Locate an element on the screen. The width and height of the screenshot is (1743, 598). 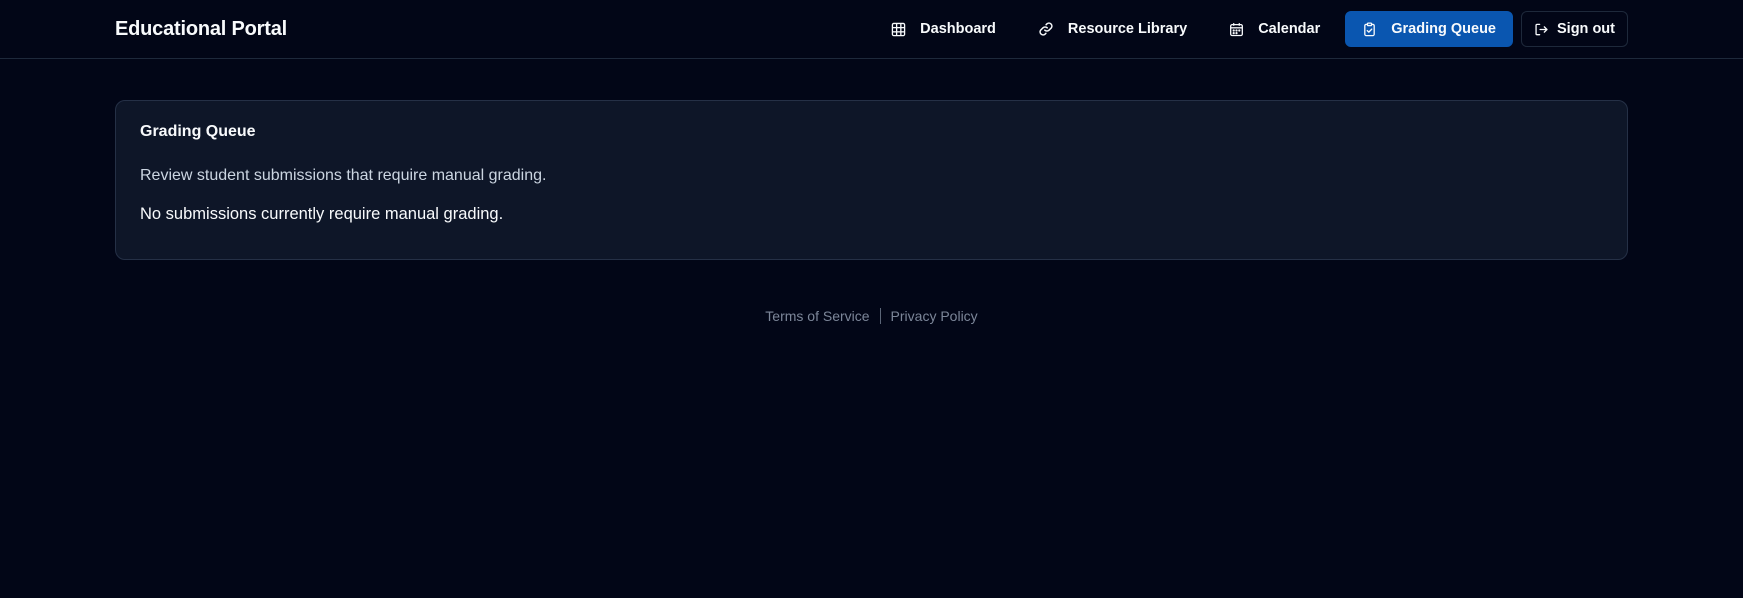
nav-calendar: Calendar is located at coordinates (1274, 29).